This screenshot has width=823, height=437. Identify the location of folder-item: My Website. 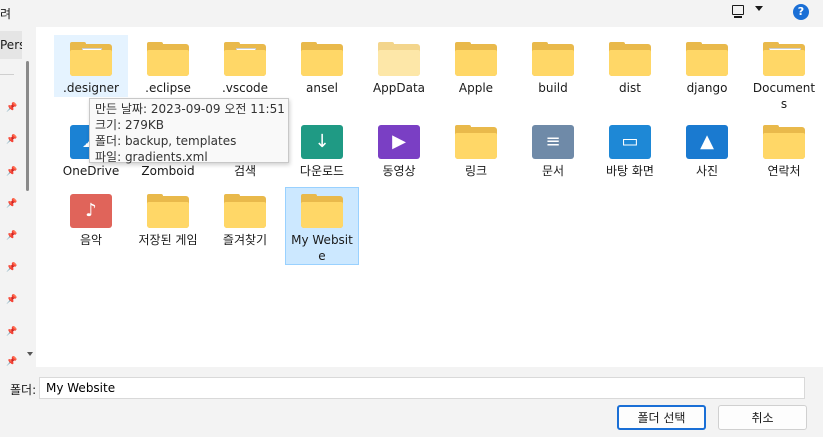
(322, 226).